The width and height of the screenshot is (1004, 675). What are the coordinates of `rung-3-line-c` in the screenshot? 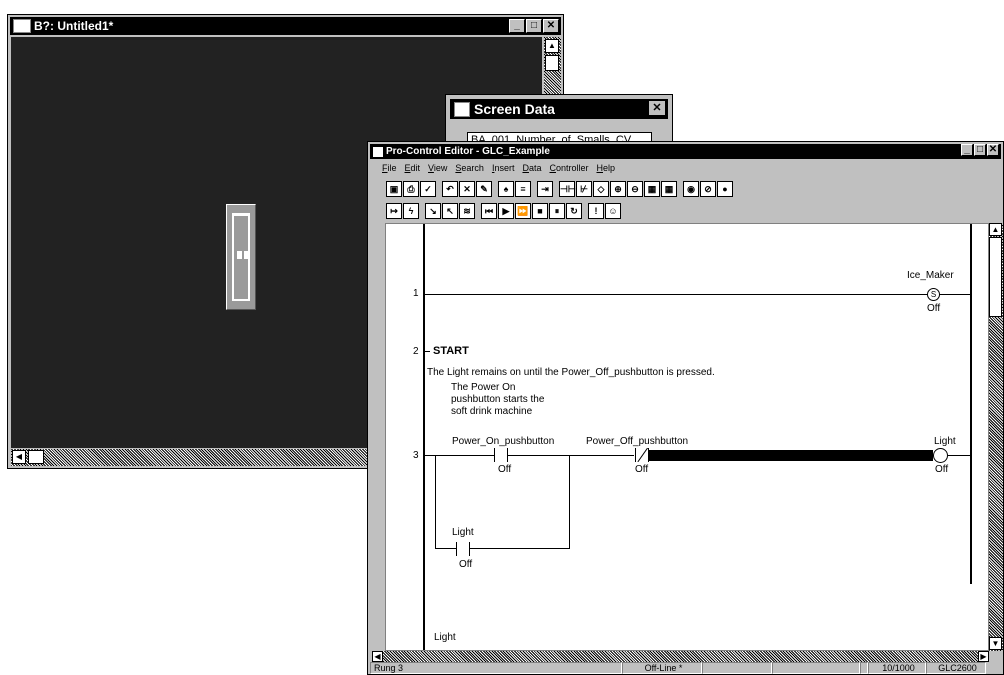 It's located at (959, 455).